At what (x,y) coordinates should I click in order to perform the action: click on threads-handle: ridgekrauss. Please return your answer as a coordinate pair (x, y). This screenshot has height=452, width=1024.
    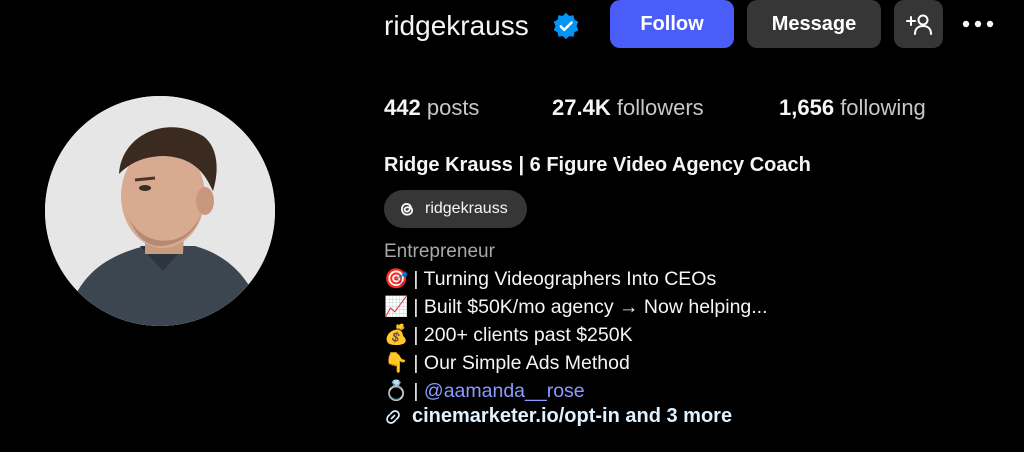
    Looking at the image, I should click on (466, 208).